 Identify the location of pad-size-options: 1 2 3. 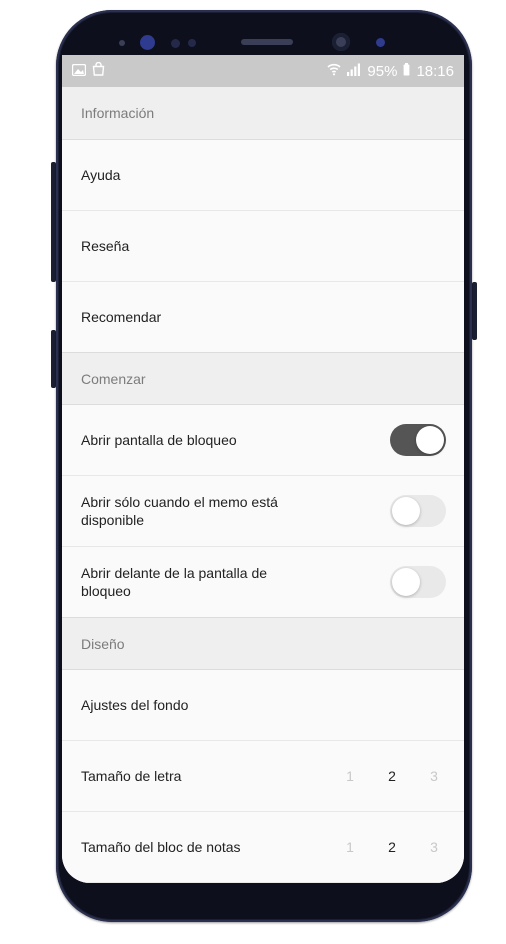
(392, 847).